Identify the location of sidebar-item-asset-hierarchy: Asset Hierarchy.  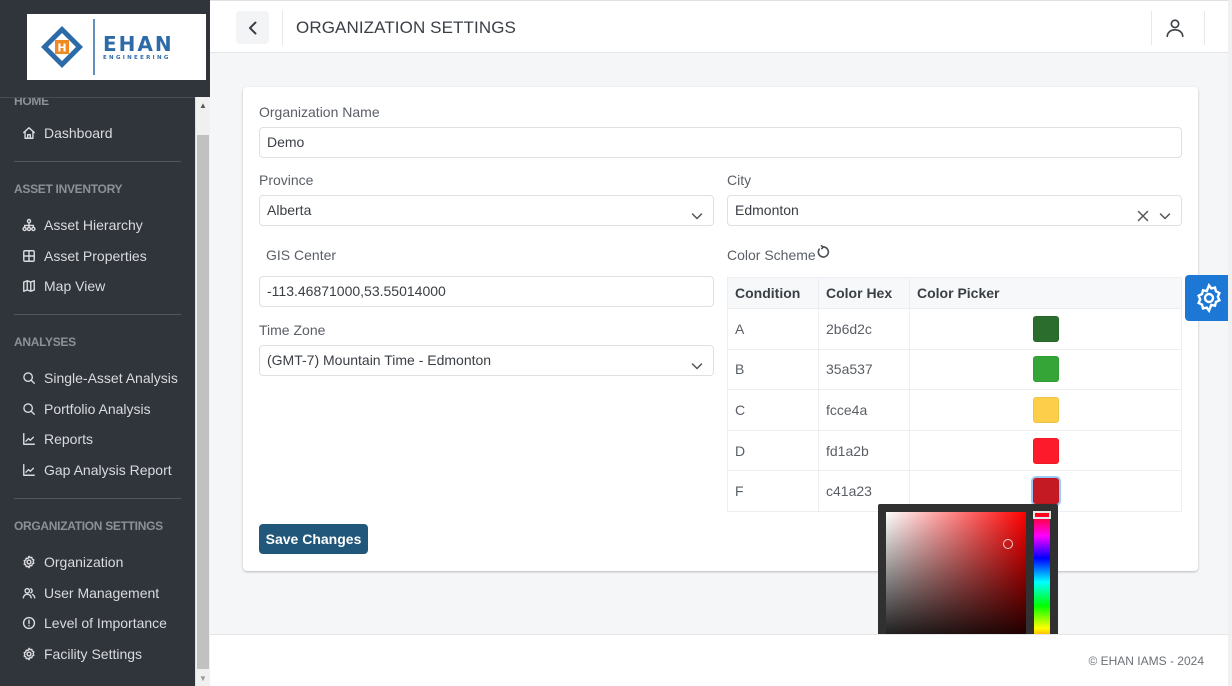
(97, 225).